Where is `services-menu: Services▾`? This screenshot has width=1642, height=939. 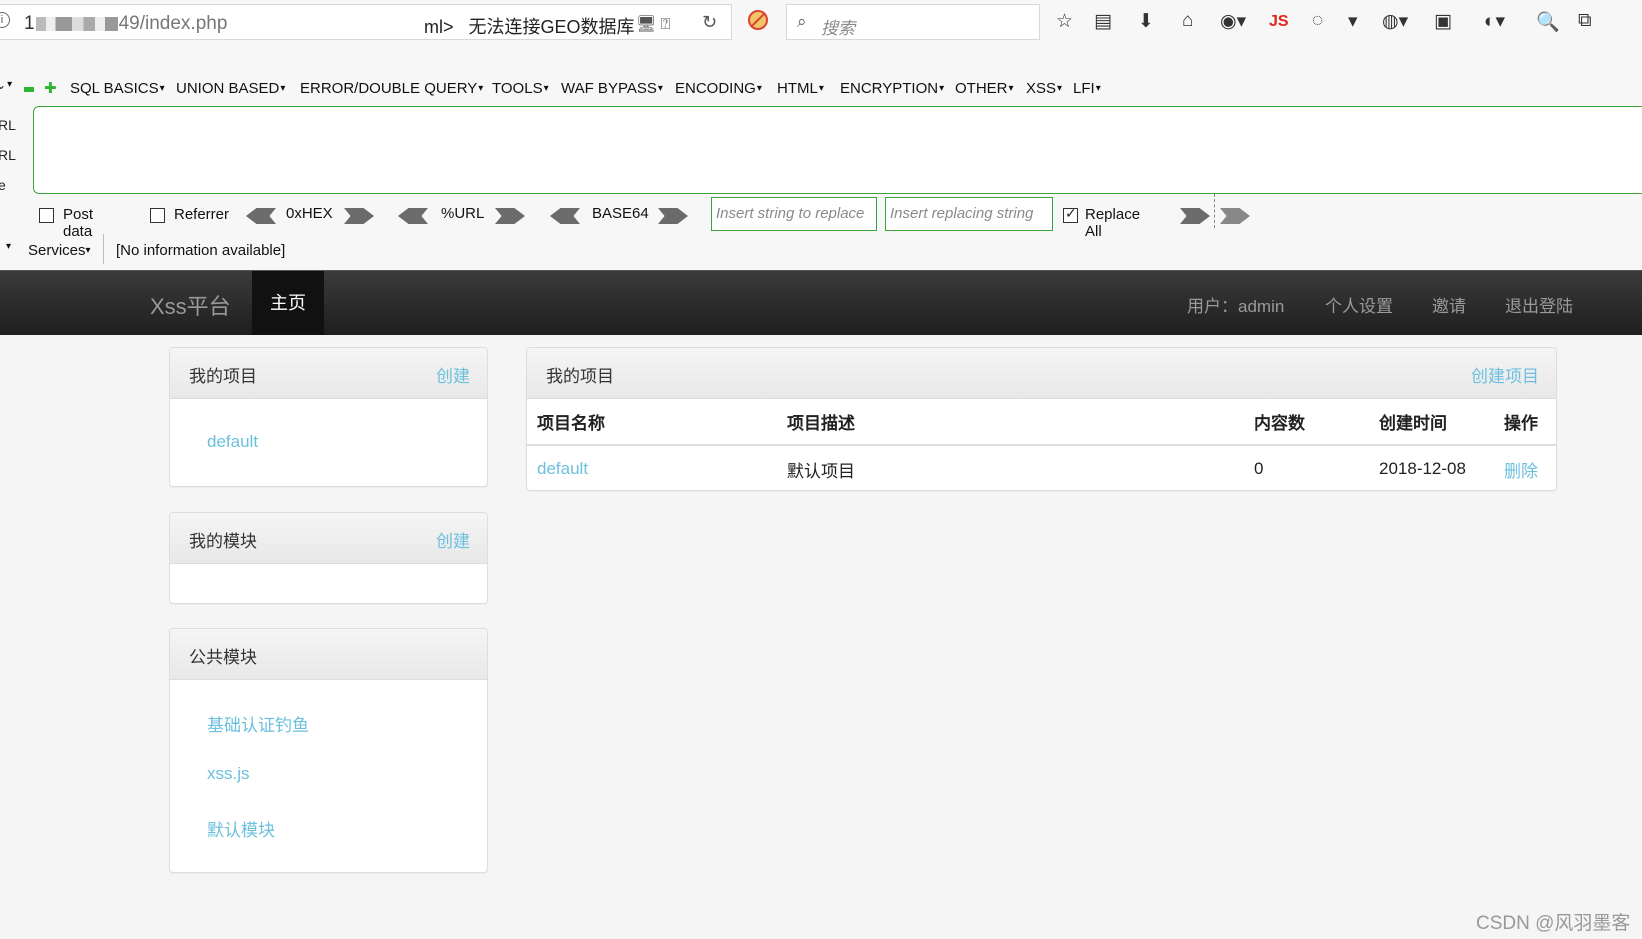
services-menu: Services▾ is located at coordinates (59, 250).